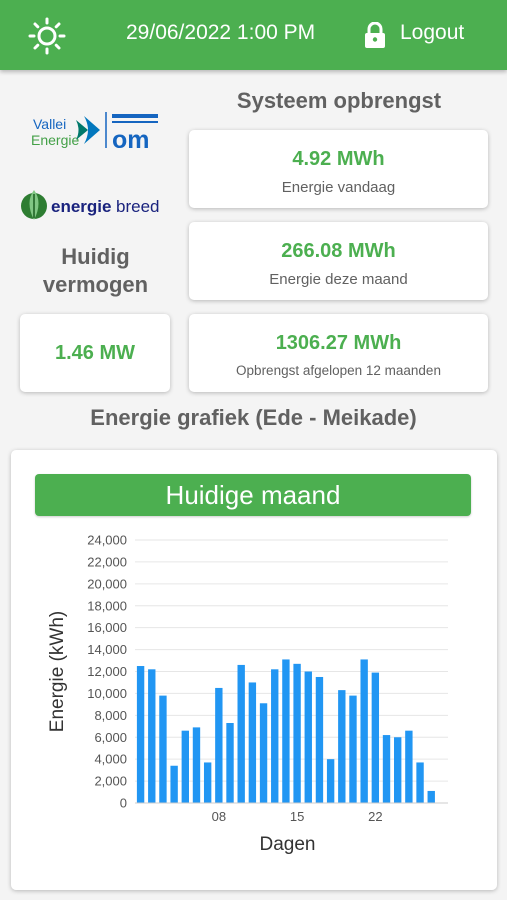 The height and width of the screenshot is (900, 507). Describe the element at coordinates (95, 284) in the screenshot. I see `current-power-title-line2: vermogen` at that location.